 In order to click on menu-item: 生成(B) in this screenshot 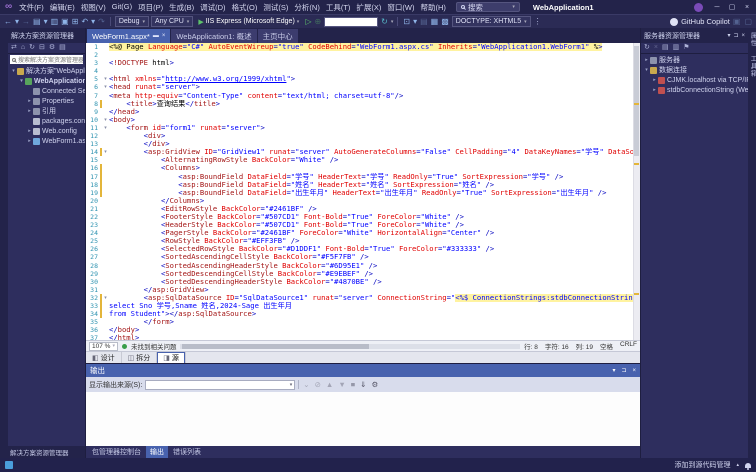, I will do `click(181, 7)`.